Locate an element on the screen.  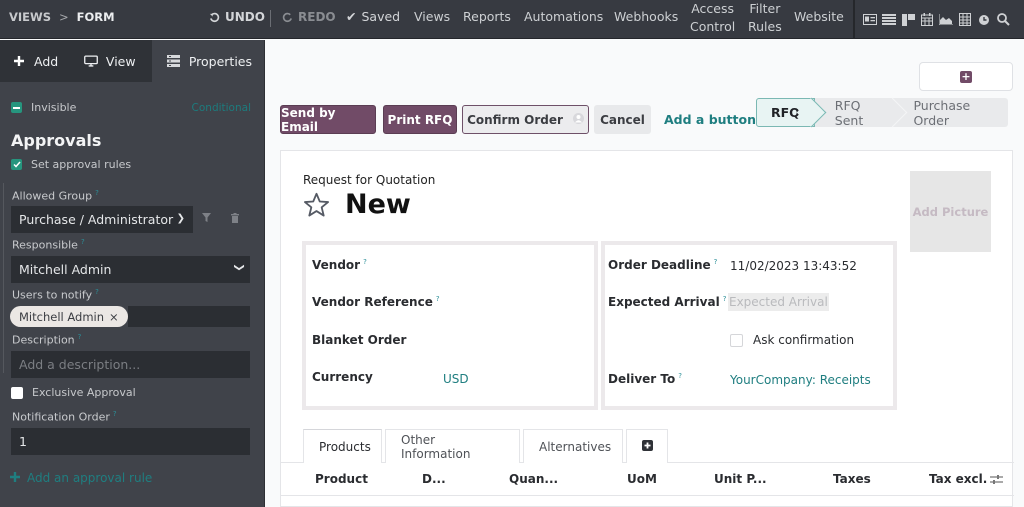
ask-confirmation-label: Ask confirmation is located at coordinates (804, 340).